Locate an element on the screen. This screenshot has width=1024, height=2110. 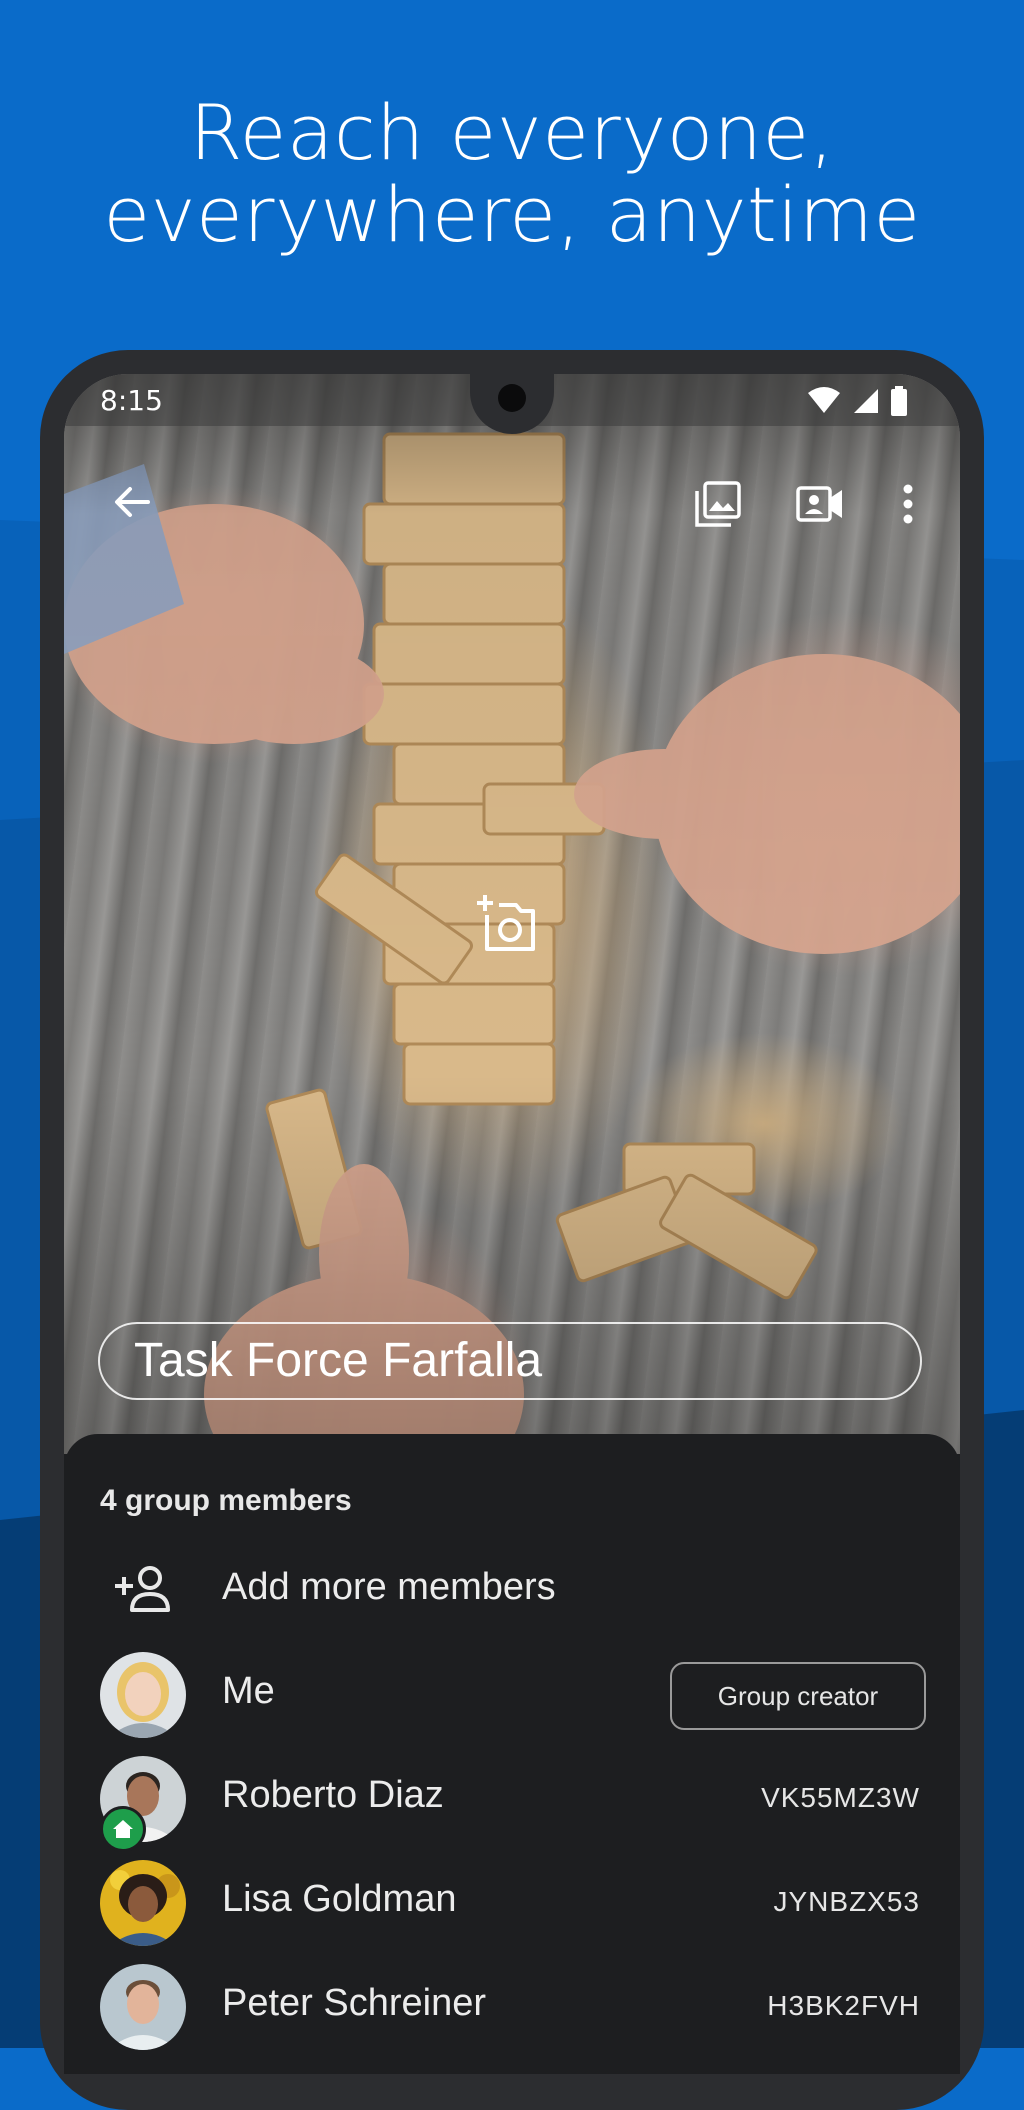
more-vert-icon is located at coordinates (908, 504).